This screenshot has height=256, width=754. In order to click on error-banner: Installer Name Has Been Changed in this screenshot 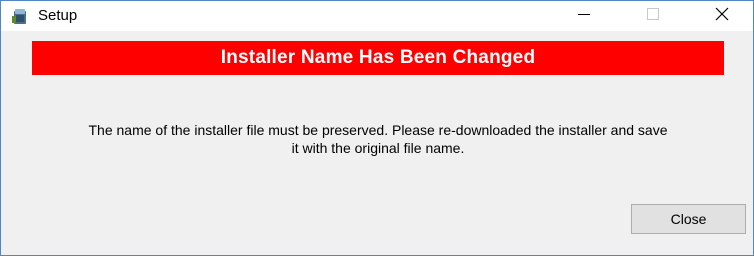, I will do `click(378, 58)`.